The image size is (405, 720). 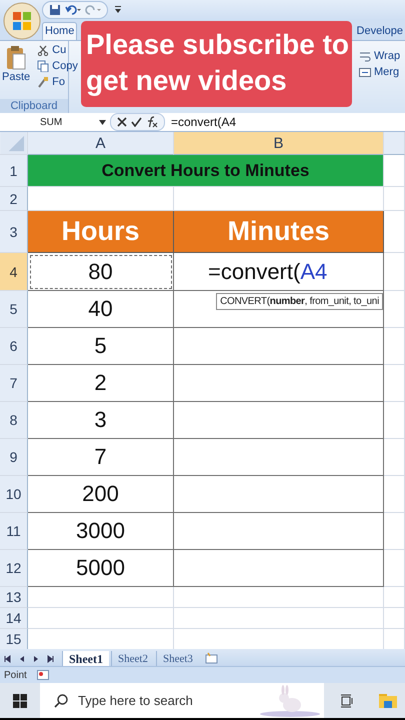 What do you see at coordinates (380, 56) in the screenshot?
I see `ribbon-small-button: Wrap` at bounding box center [380, 56].